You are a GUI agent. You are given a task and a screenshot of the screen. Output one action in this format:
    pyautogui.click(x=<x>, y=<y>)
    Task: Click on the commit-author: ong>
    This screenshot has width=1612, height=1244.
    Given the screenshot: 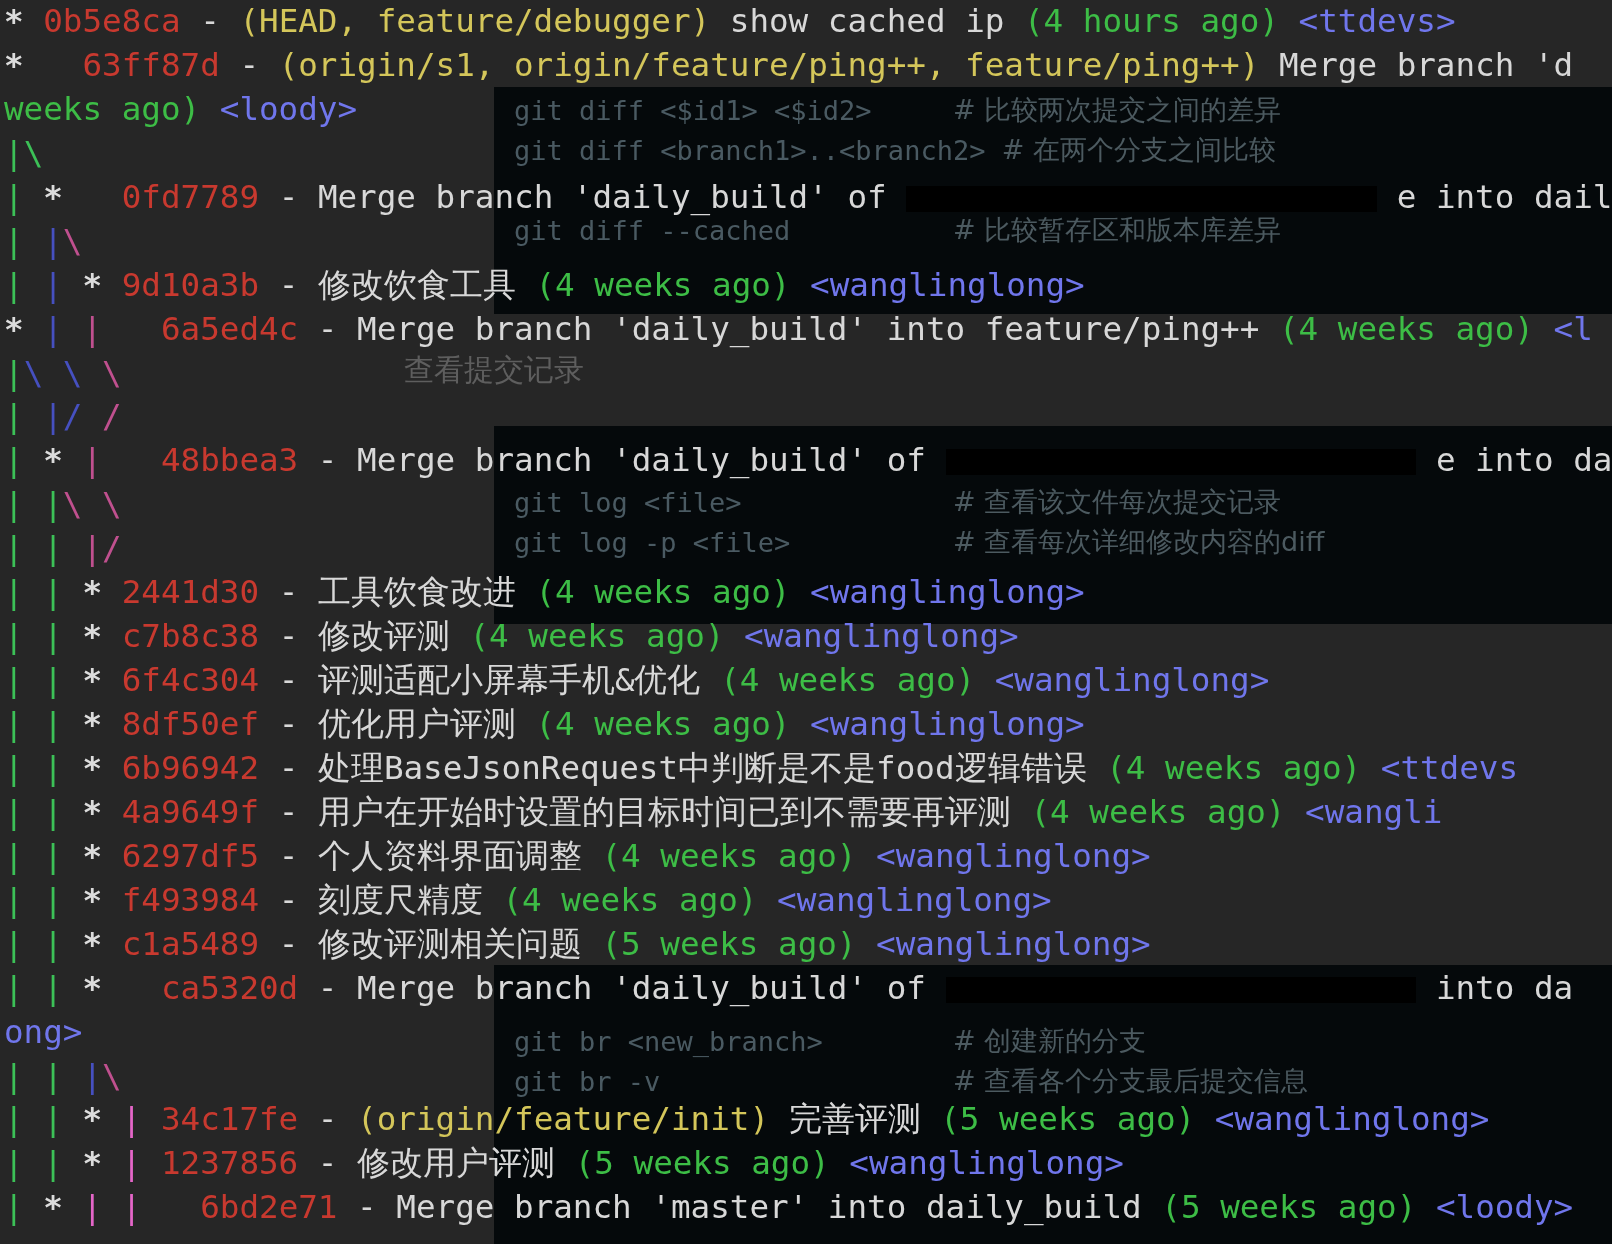 What is the action you would take?
    pyautogui.click(x=43, y=1031)
    